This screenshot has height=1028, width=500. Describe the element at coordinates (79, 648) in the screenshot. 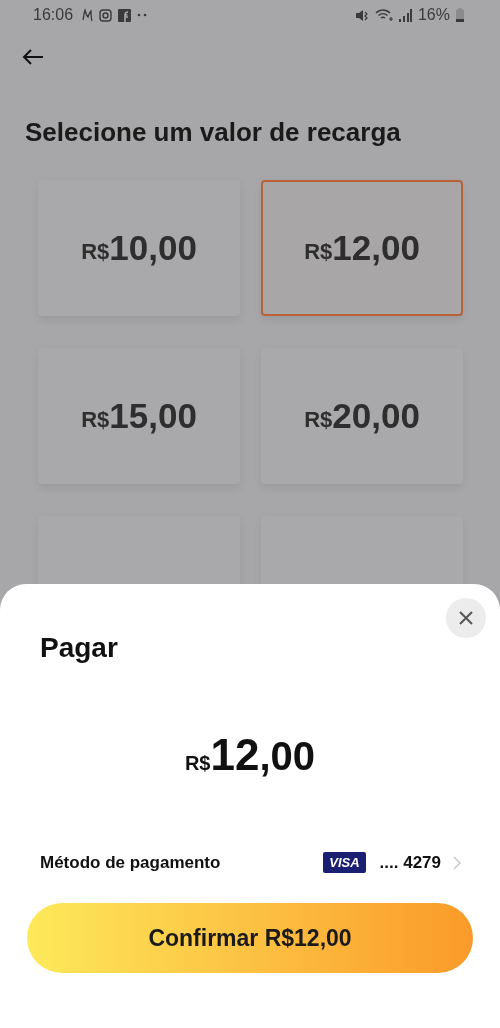

I see `sheet-title: Pagar` at that location.